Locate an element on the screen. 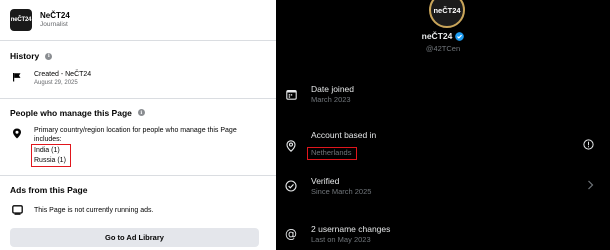 The height and width of the screenshot is (250, 610). country-russia: Russia (1) is located at coordinates (50, 160).